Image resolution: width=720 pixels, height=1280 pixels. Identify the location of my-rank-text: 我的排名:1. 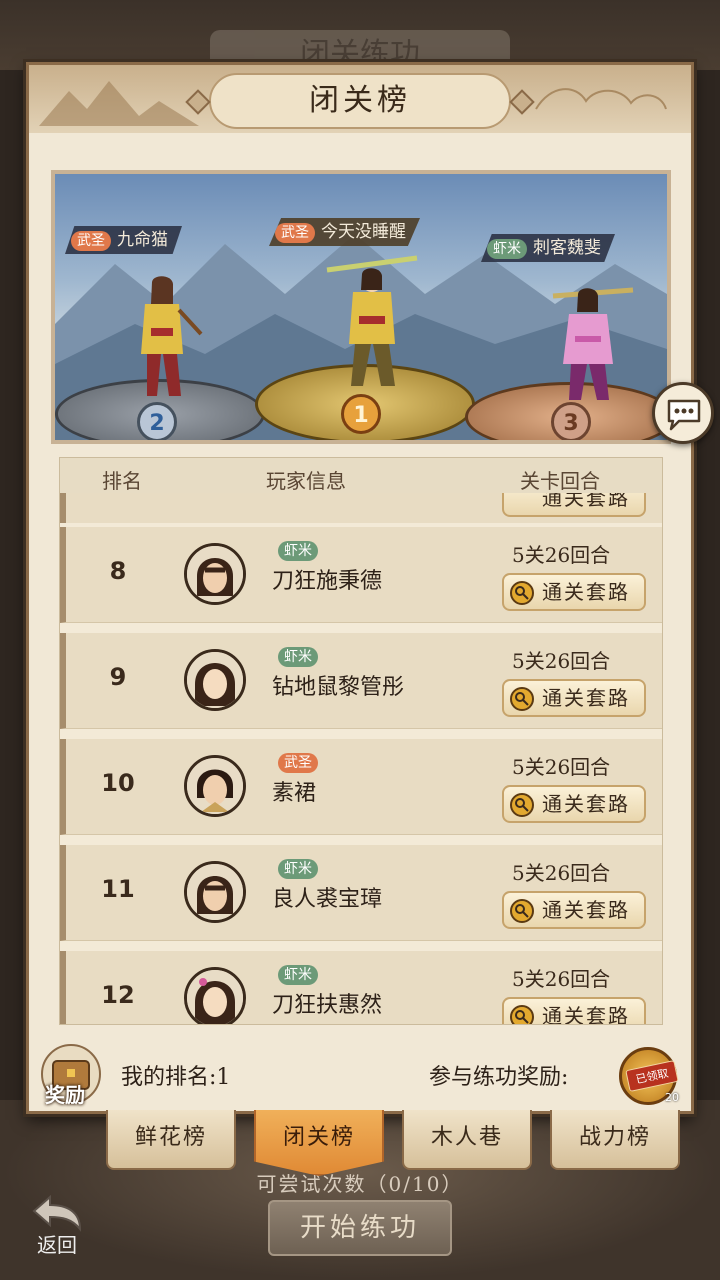
(176, 1077).